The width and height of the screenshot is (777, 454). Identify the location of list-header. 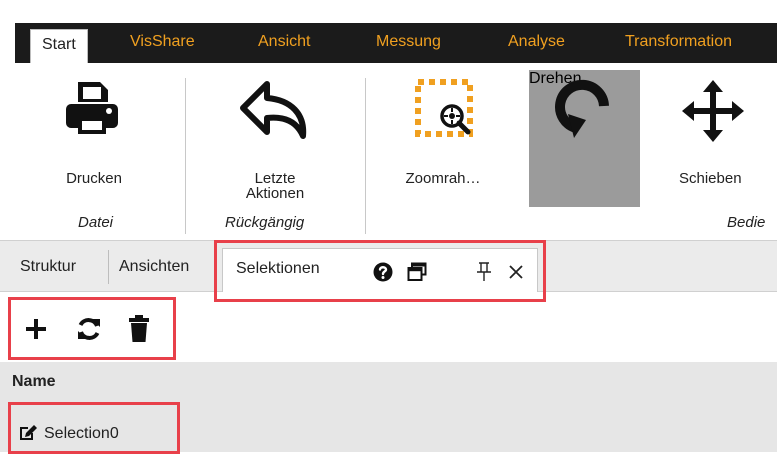
(388, 382).